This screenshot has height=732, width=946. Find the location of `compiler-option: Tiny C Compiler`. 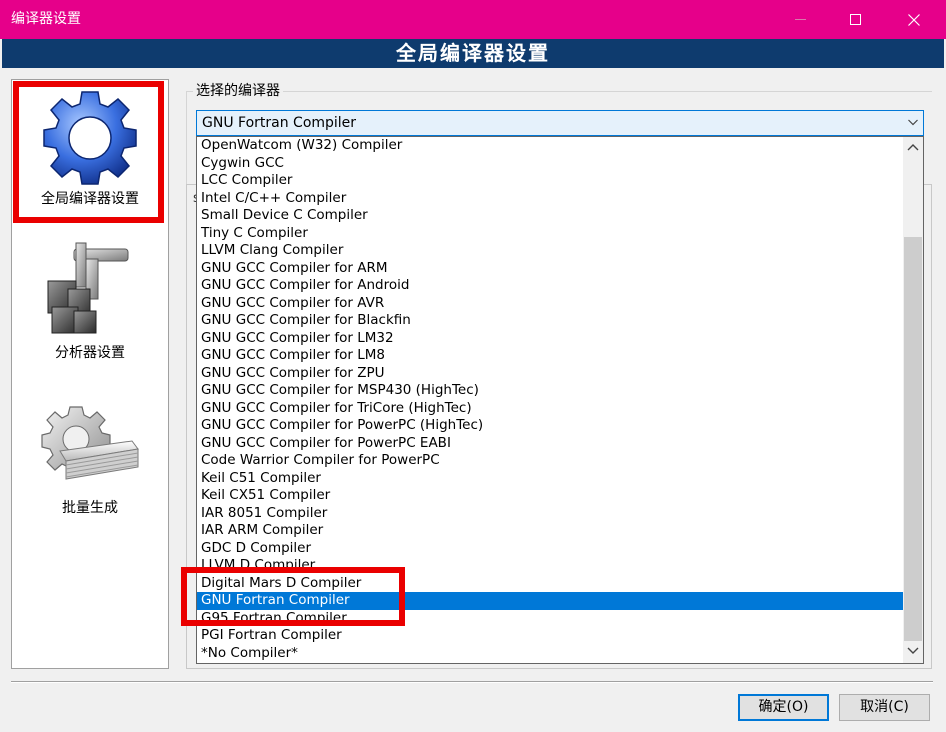

compiler-option: Tiny C Compiler is located at coordinates (550, 234).